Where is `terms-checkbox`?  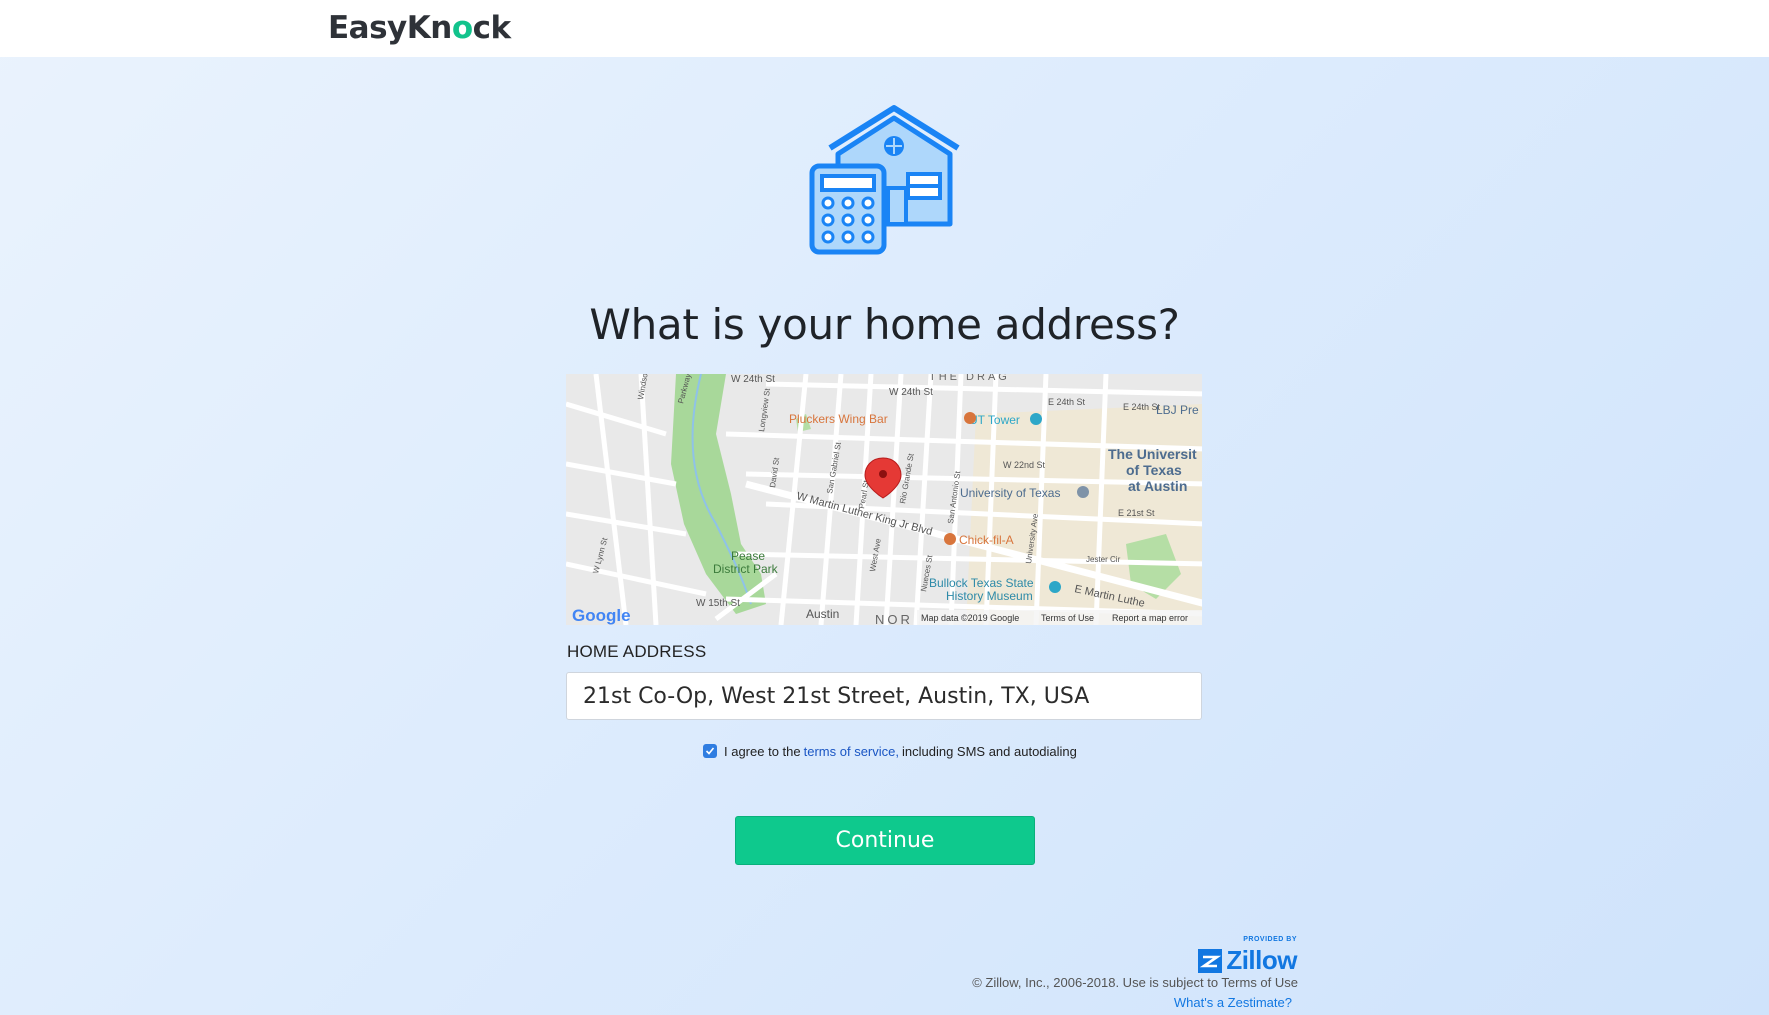 terms-checkbox is located at coordinates (710, 751).